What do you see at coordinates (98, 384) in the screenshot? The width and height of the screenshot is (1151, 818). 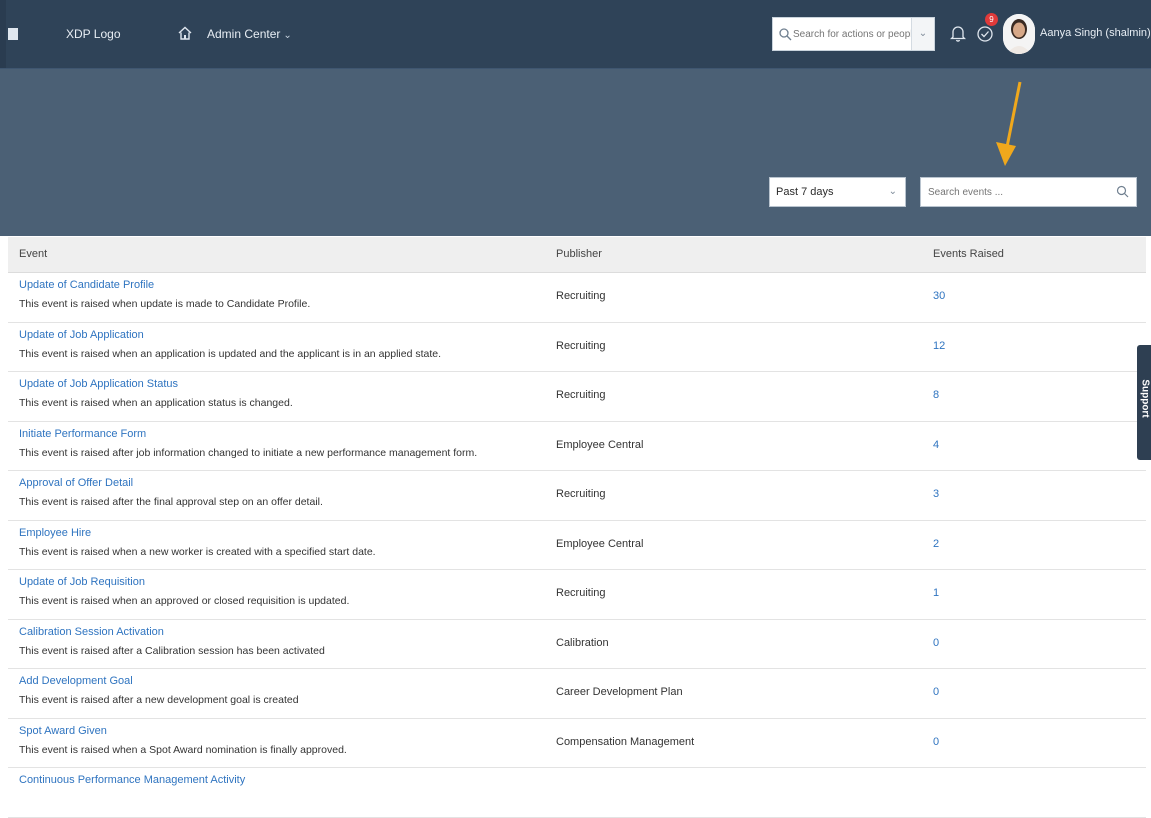 I see `event-link: Update of Job Application Status` at bounding box center [98, 384].